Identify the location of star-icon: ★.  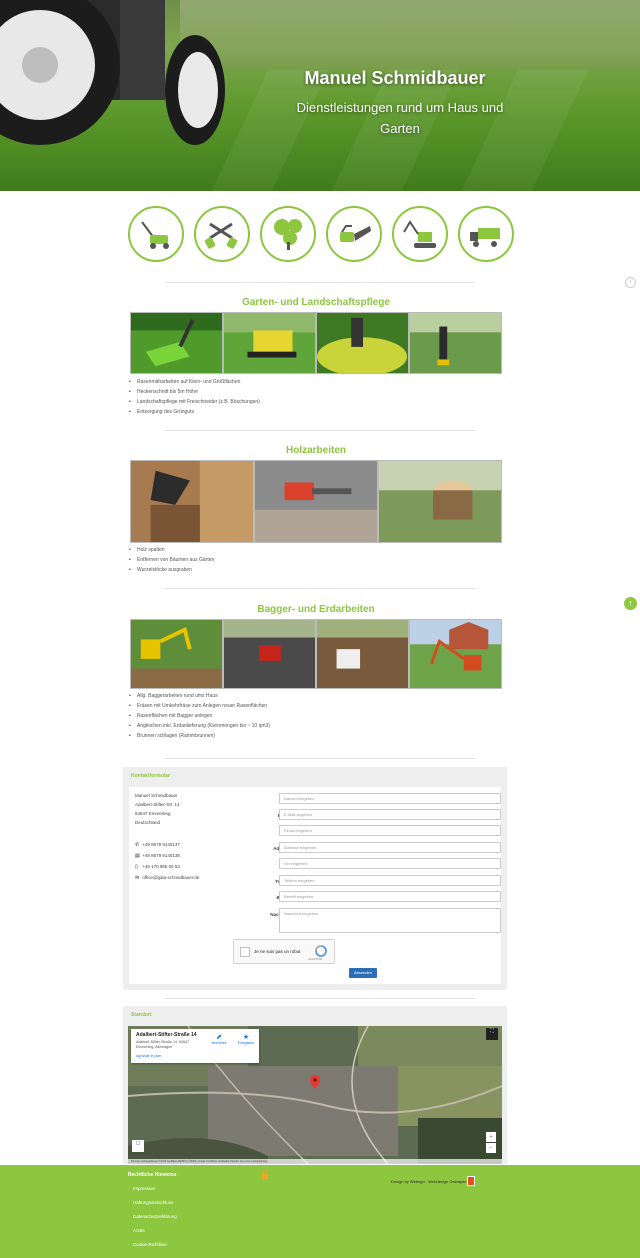
(246, 1037).